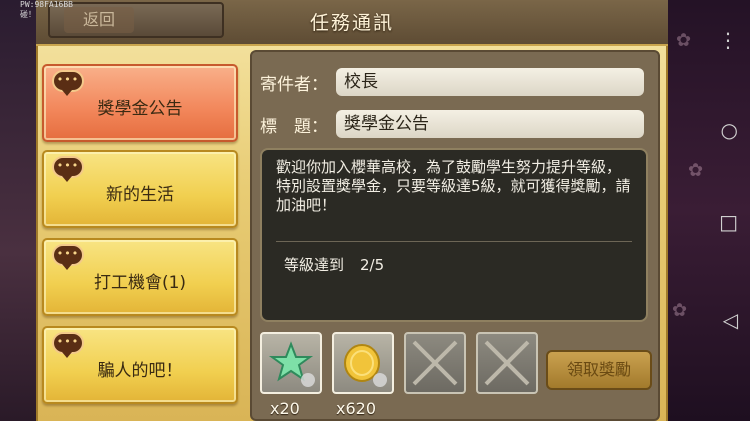  What do you see at coordinates (728, 222) in the screenshot?
I see `square-icon: □` at bounding box center [728, 222].